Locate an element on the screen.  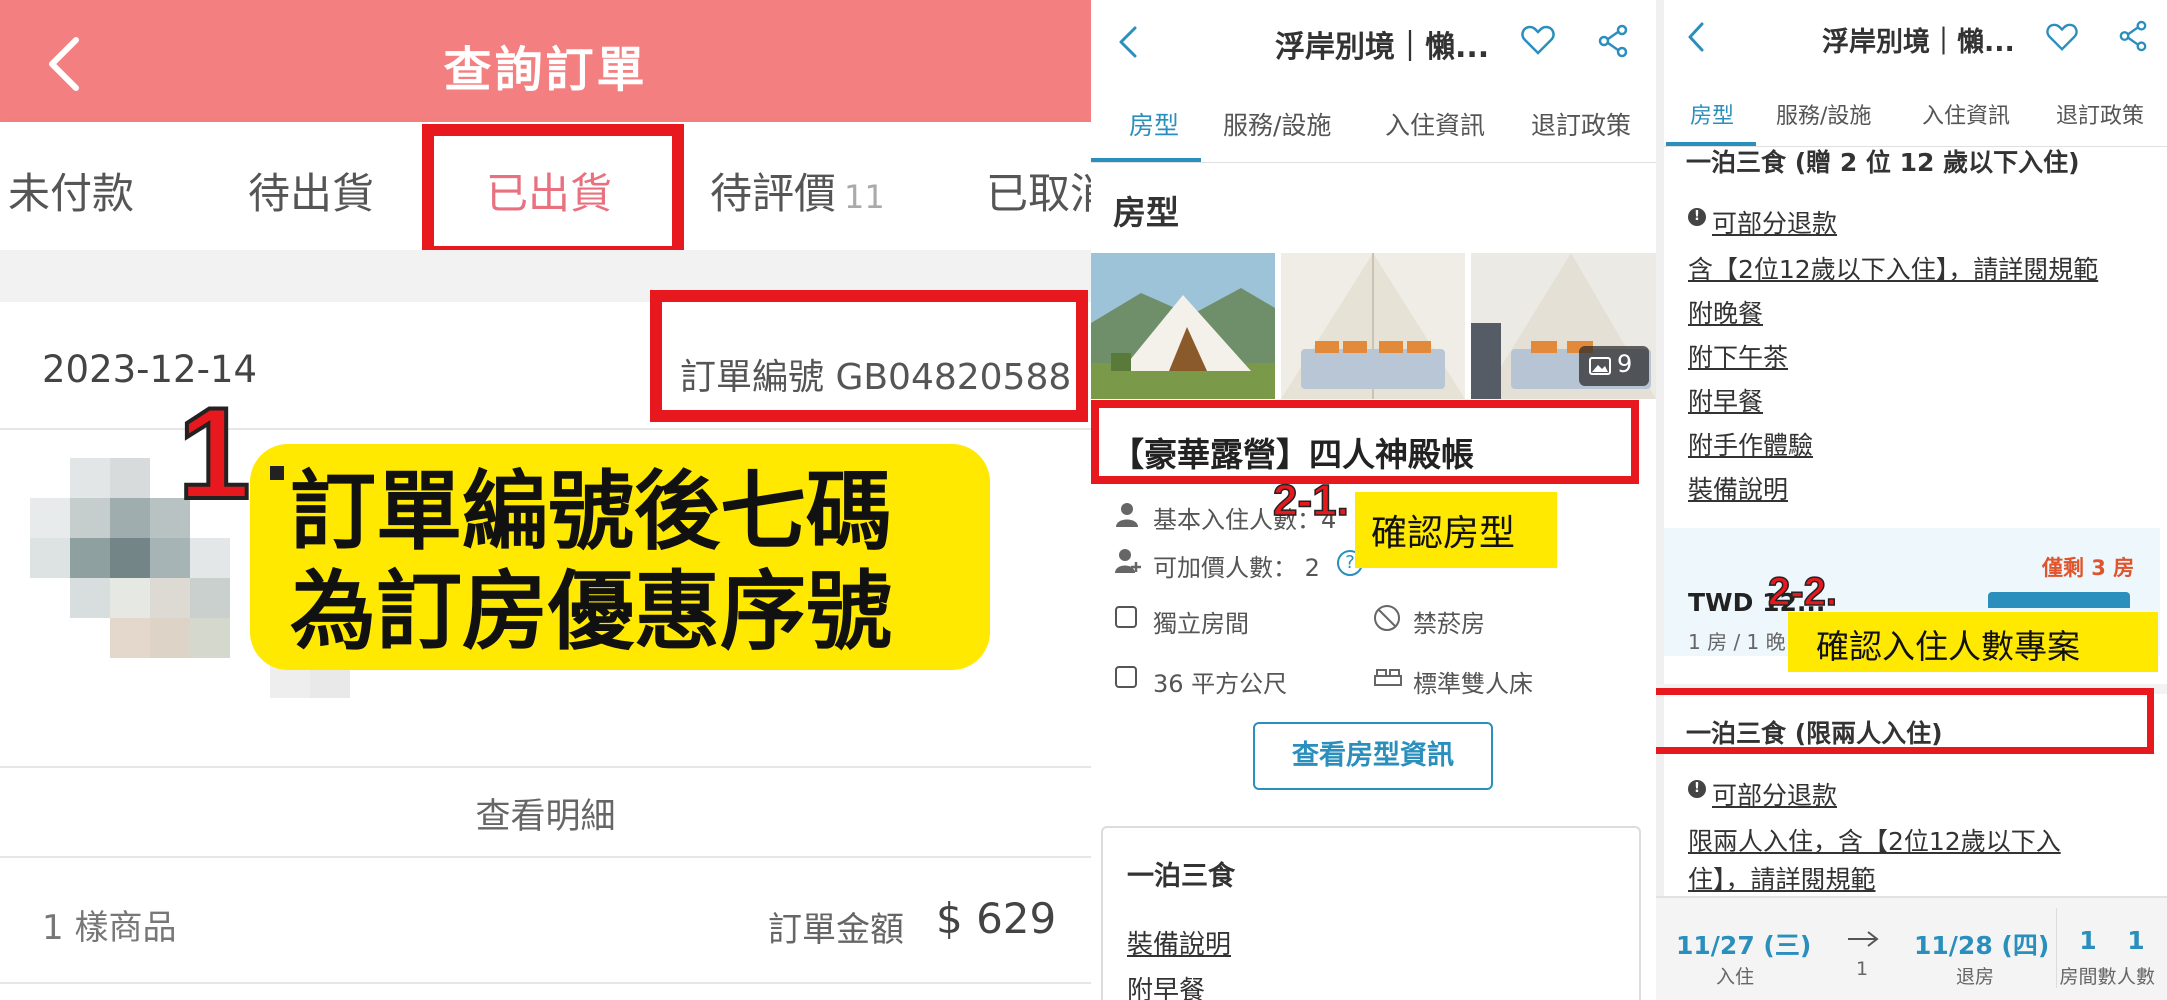
checkout-date: 11/28 (四) is located at coordinates (1981, 944).